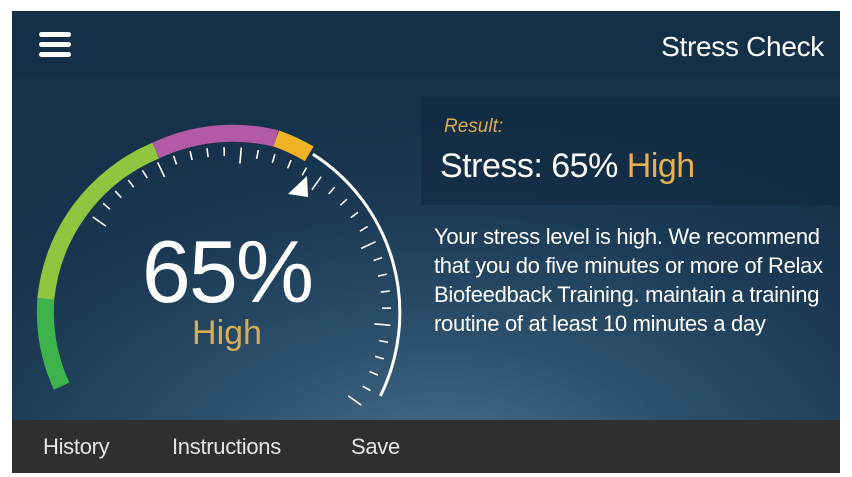  What do you see at coordinates (742, 46) in the screenshot?
I see `page-title: Stress Check` at bounding box center [742, 46].